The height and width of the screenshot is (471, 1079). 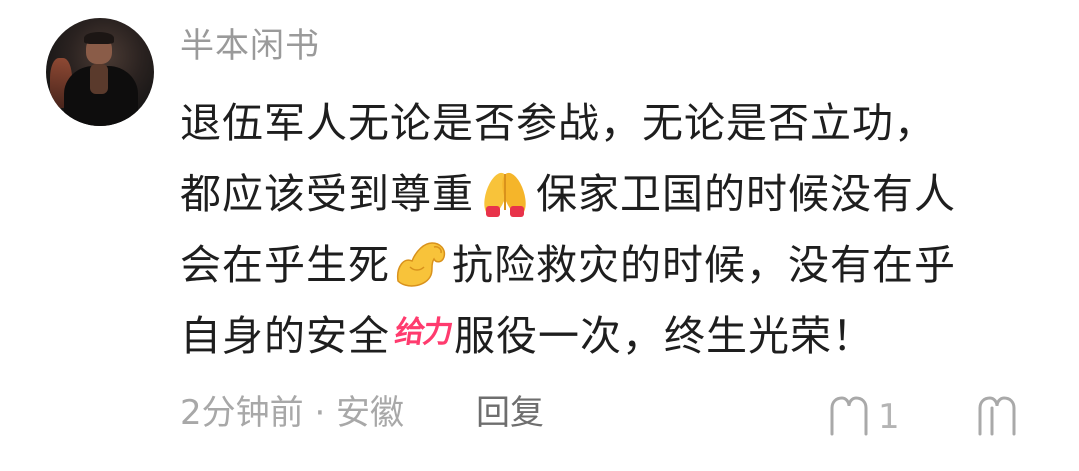 What do you see at coordinates (250, 46) in the screenshot?
I see `username: 半本闲书` at bounding box center [250, 46].